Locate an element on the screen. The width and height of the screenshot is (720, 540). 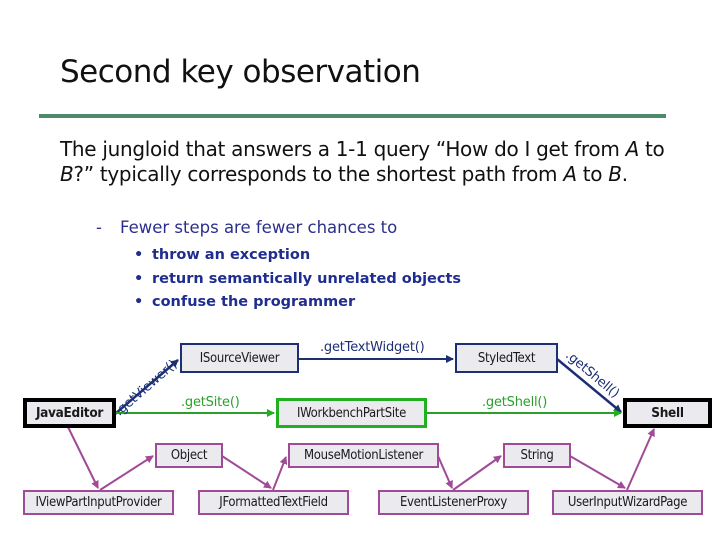
node-userinputwizardpage: UserInputWizardPage is located at coordinates (627, 502).